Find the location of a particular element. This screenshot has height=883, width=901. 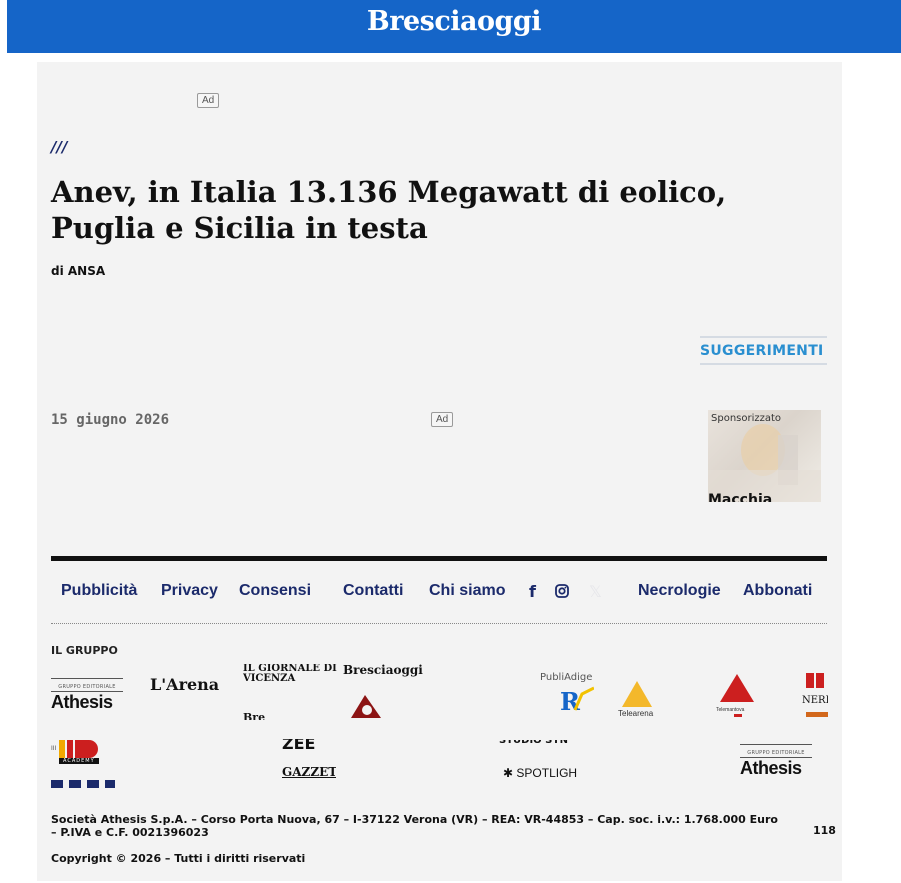

footer-link-necrologie: Necrologie is located at coordinates (679, 591).